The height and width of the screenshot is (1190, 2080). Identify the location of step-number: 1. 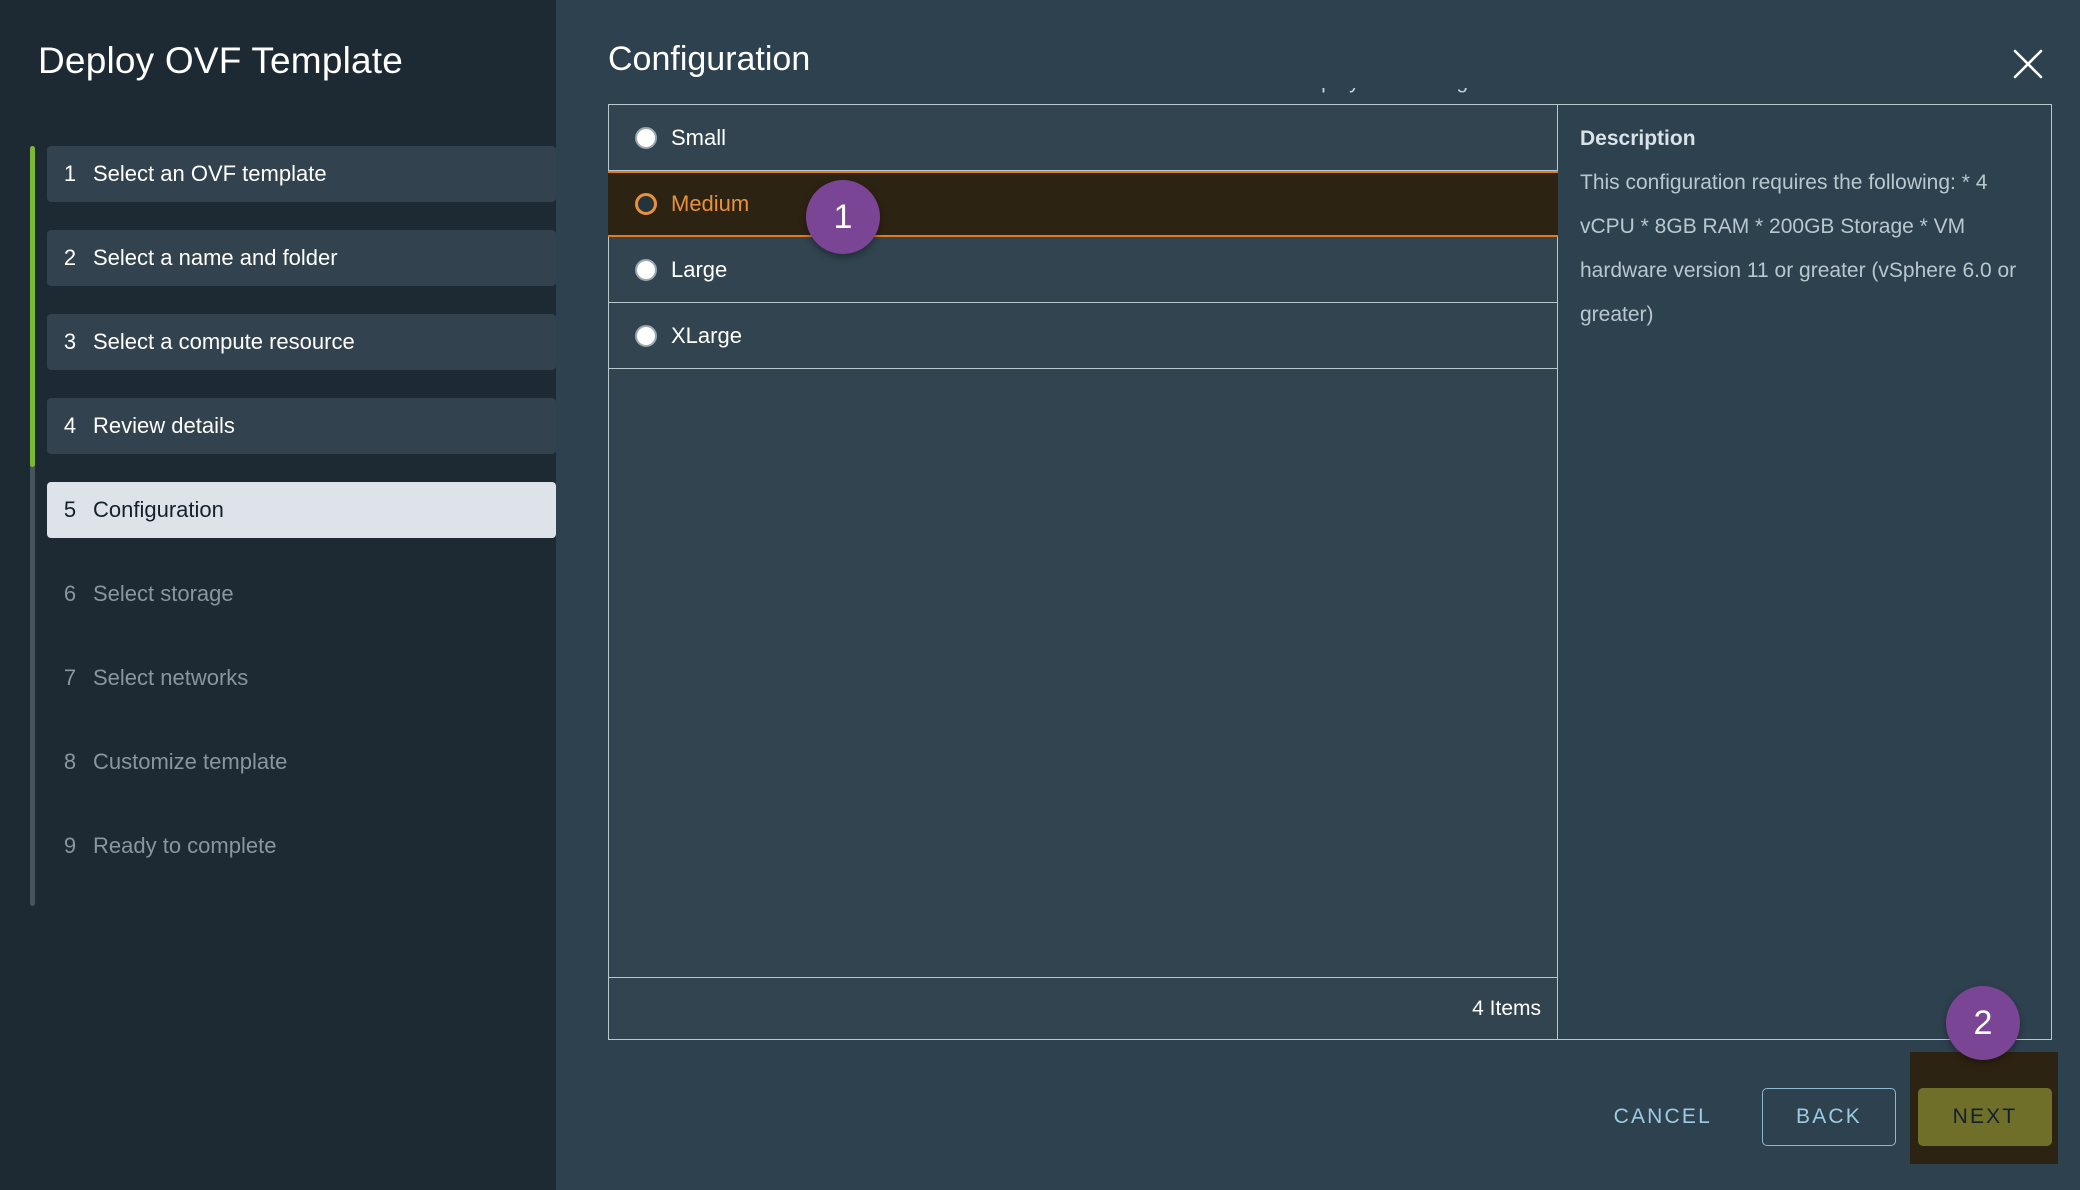
(70, 173).